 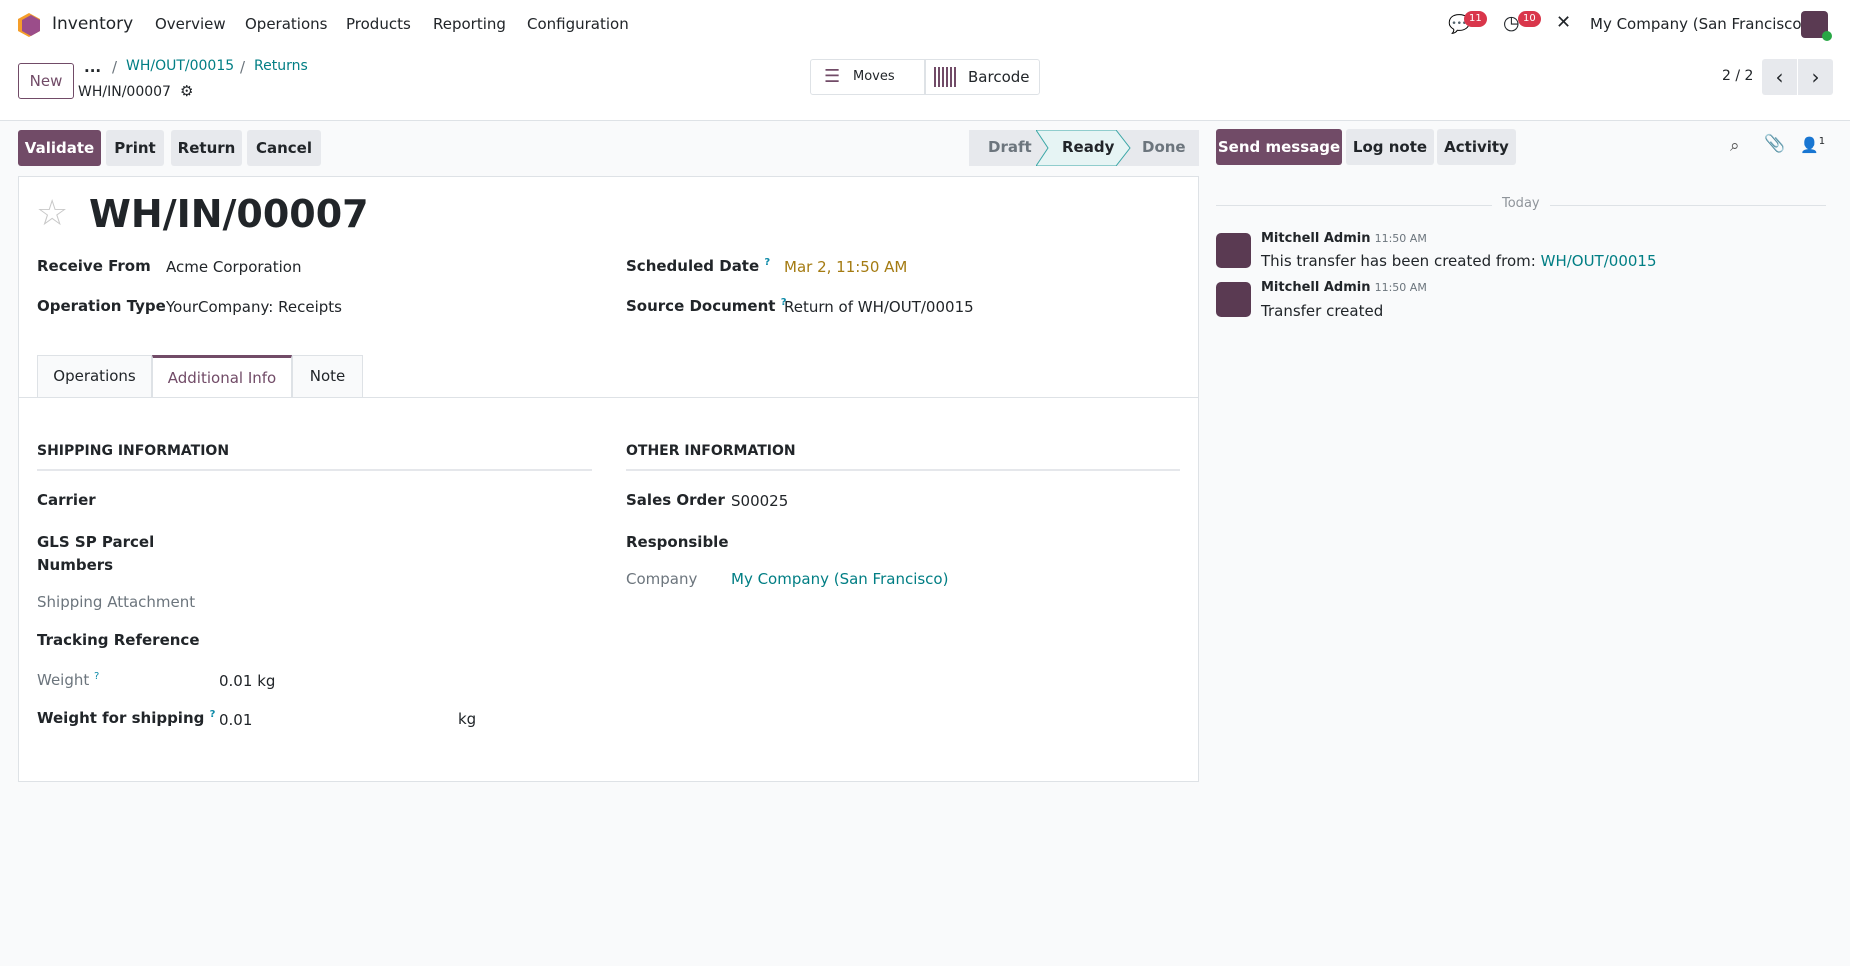 I want to click on weight-uom: kg, so click(x=266, y=681).